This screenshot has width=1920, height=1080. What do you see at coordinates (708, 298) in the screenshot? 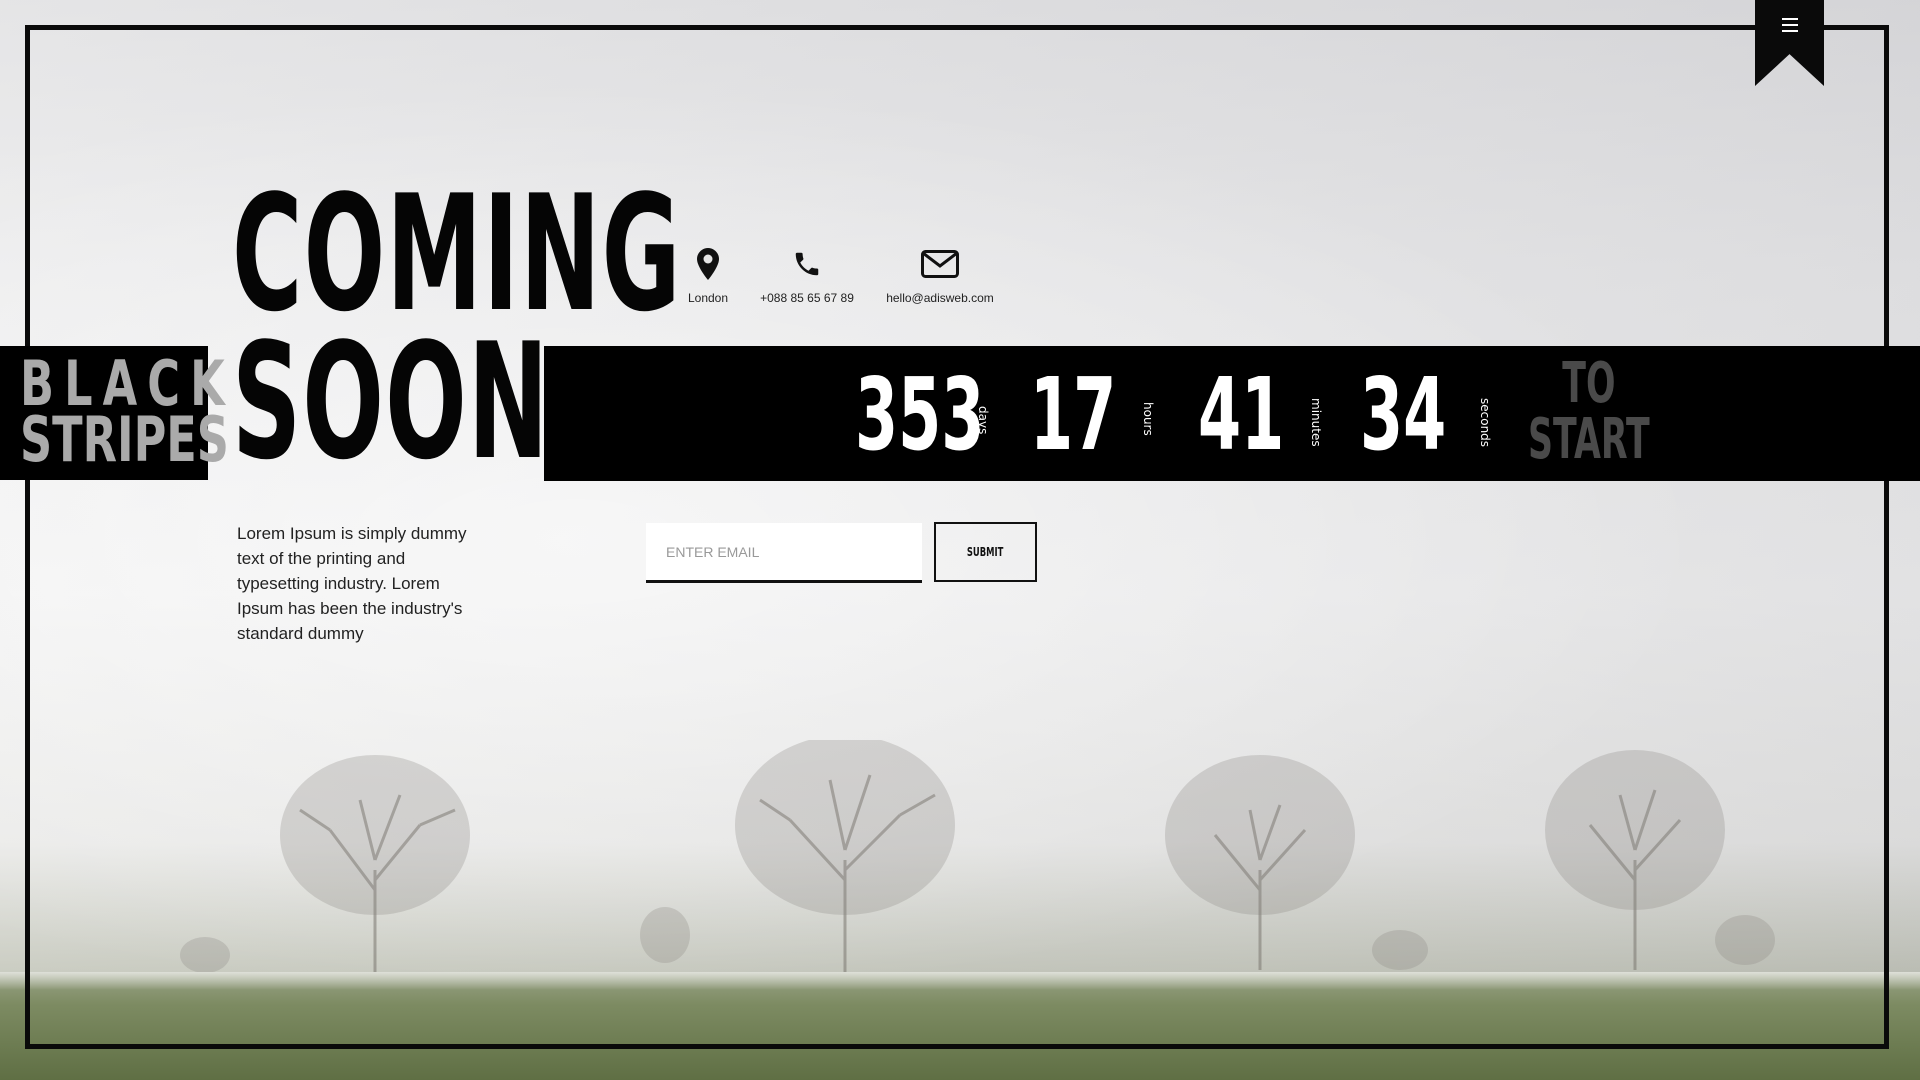
I see `contact-location-text: London` at bounding box center [708, 298].